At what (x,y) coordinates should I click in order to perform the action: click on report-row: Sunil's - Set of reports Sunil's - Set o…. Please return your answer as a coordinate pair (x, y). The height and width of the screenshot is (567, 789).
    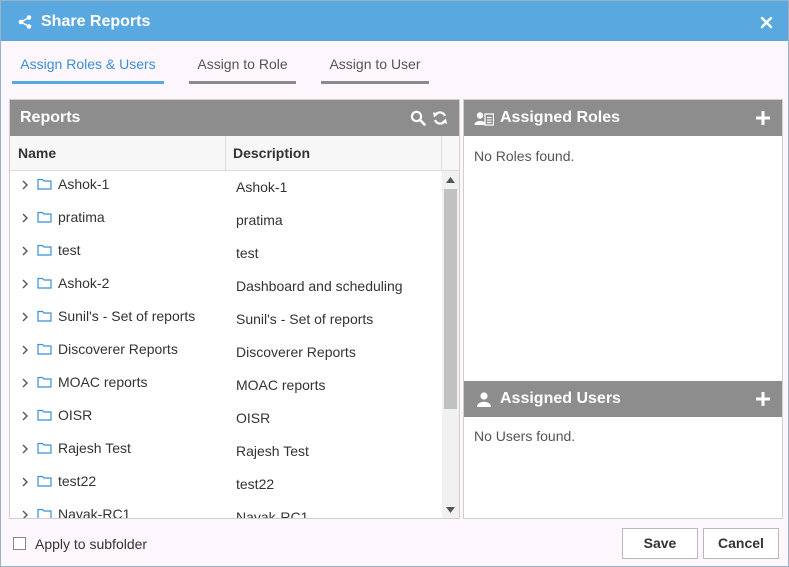
    Looking at the image, I should click on (226, 319).